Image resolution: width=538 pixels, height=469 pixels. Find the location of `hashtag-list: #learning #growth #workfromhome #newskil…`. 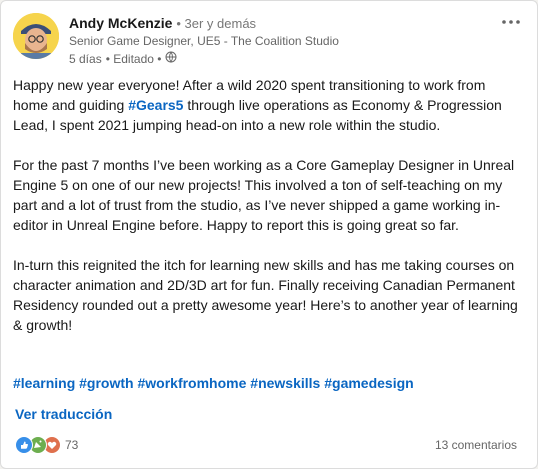

hashtag-list: #learning #growth #workfromhome #newskil… is located at coordinates (213, 383).